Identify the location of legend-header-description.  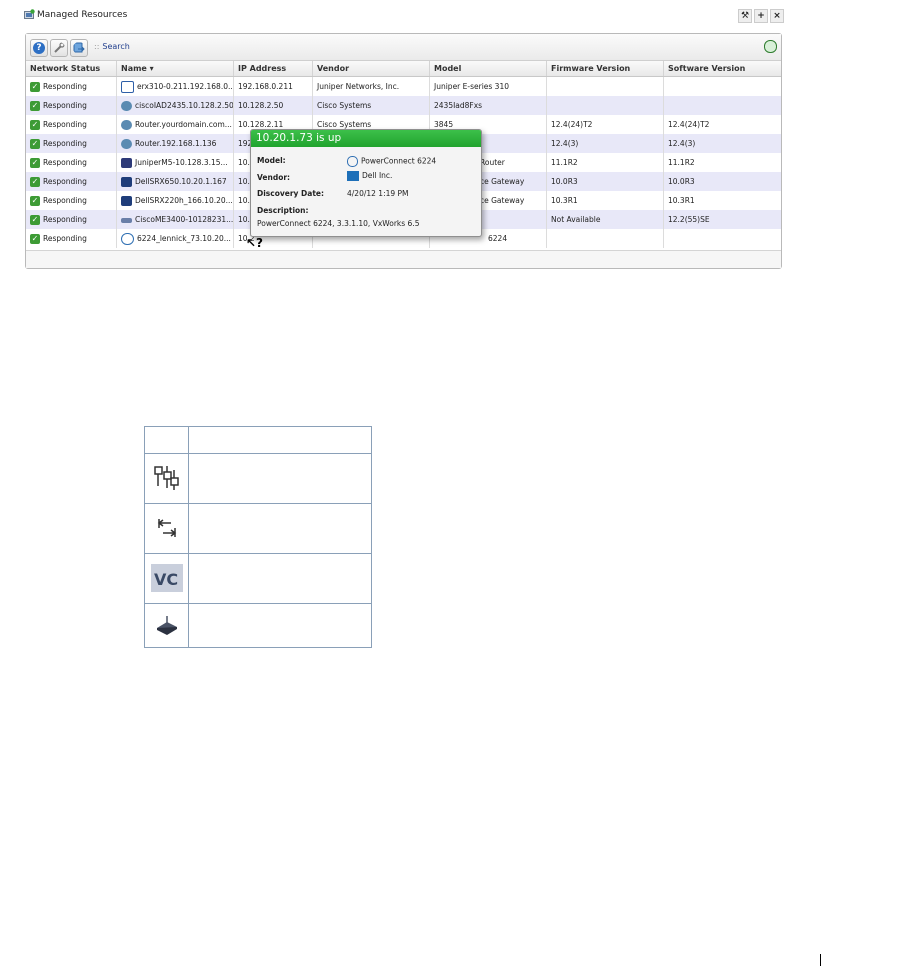
(280, 440).